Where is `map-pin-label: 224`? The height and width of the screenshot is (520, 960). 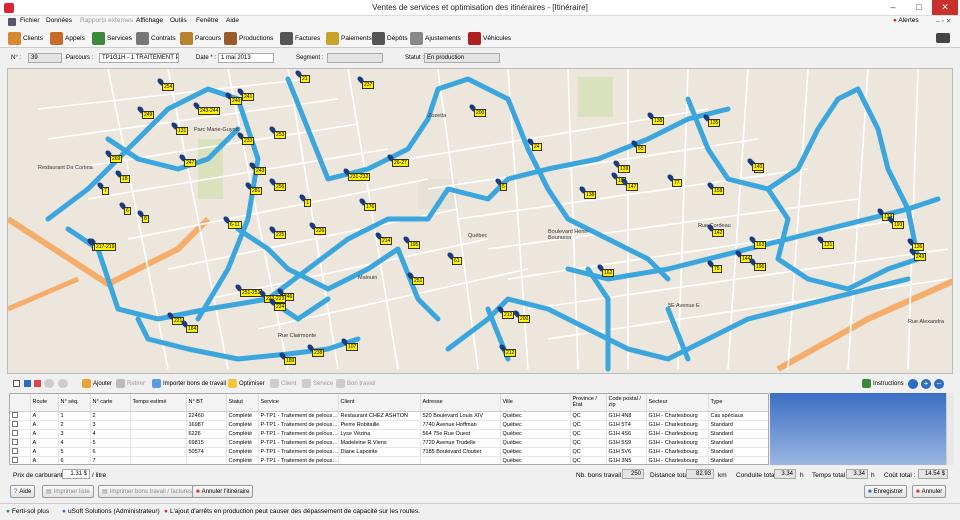 map-pin-label: 224 is located at coordinates (280, 307).